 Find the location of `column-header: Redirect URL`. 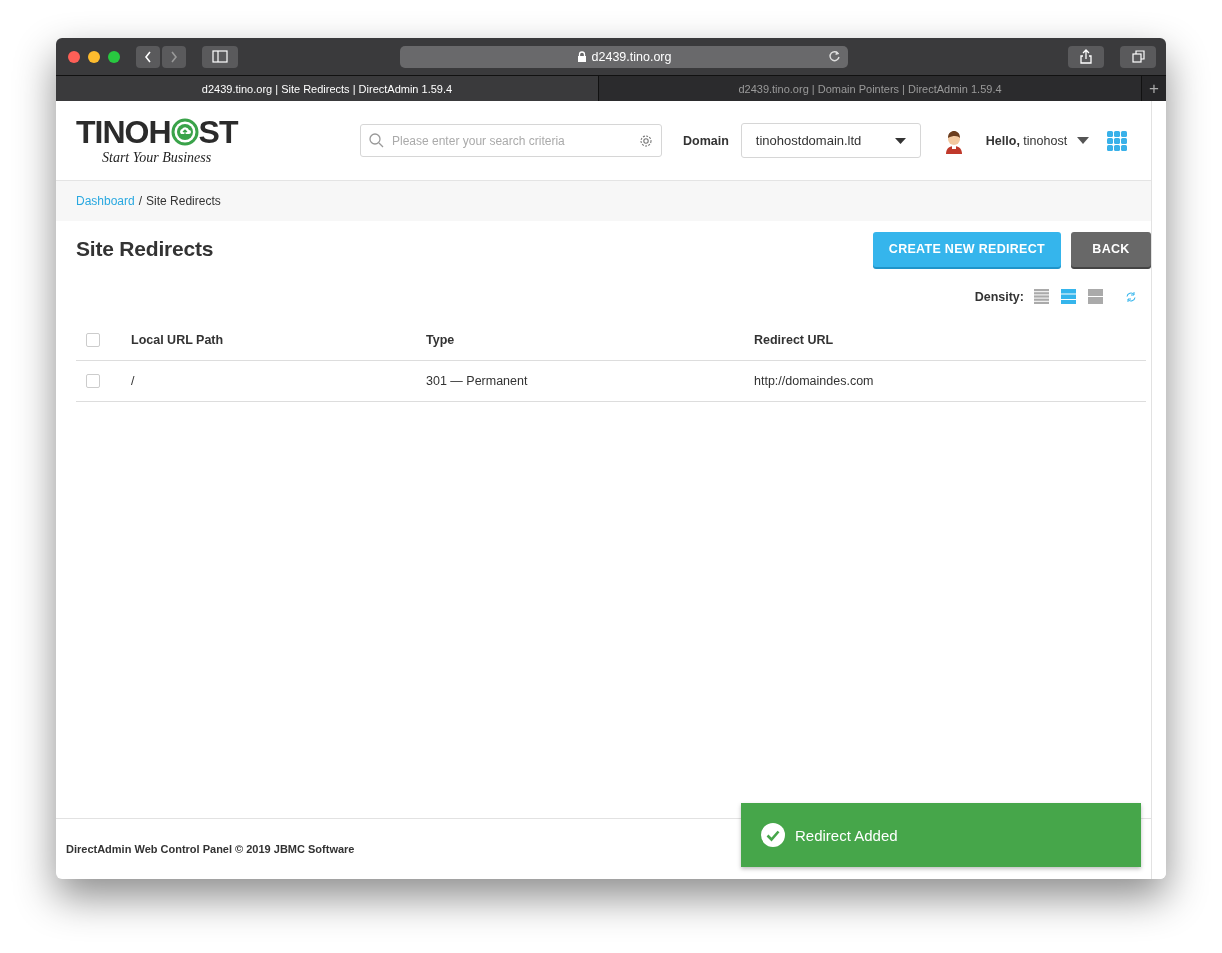

column-header: Redirect URL is located at coordinates (950, 340).